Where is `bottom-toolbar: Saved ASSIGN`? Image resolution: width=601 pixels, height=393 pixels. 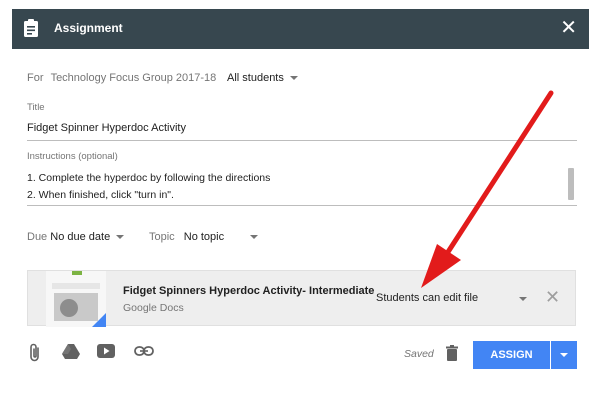 bottom-toolbar: Saved ASSIGN is located at coordinates (300, 357).